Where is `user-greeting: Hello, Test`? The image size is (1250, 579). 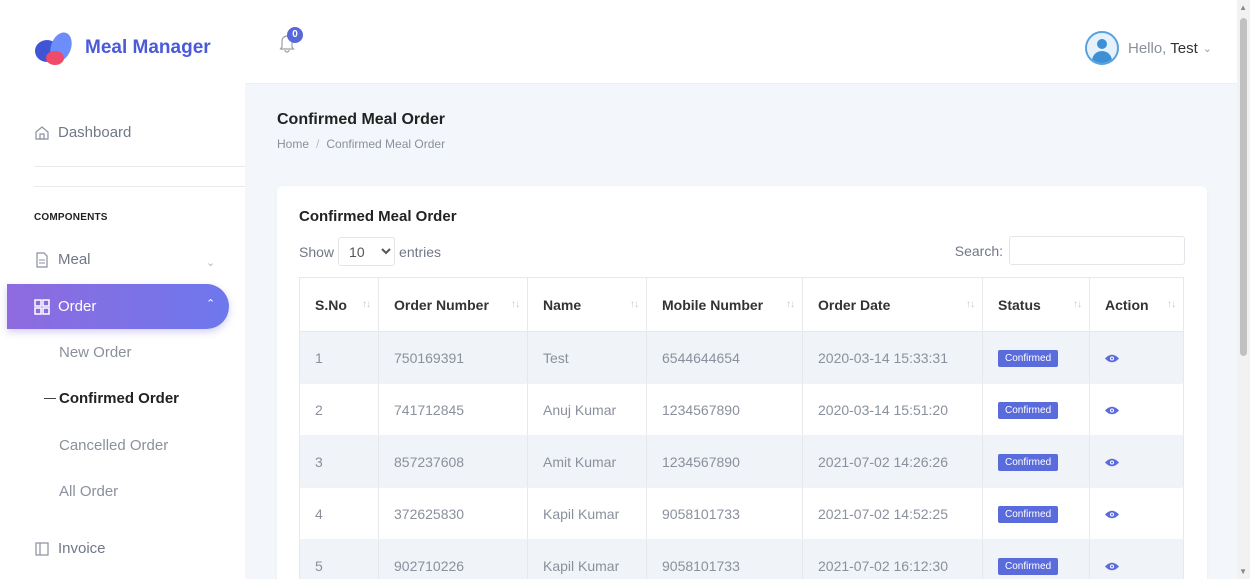
user-greeting: Hello, Test is located at coordinates (1163, 48).